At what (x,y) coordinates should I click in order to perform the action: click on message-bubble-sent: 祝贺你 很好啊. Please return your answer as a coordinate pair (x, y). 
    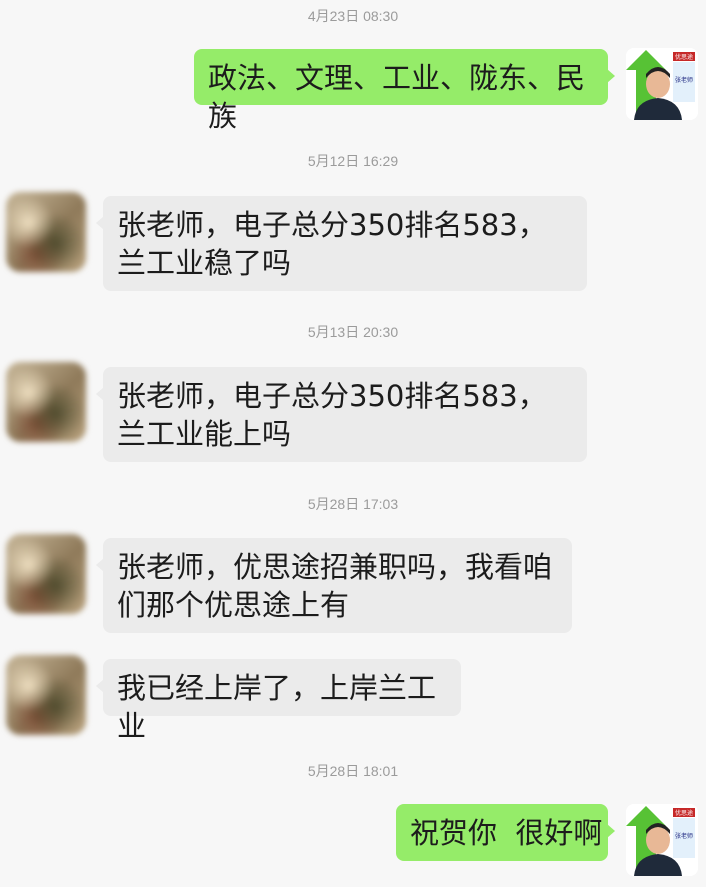
    Looking at the image, I should click on (505, 832).